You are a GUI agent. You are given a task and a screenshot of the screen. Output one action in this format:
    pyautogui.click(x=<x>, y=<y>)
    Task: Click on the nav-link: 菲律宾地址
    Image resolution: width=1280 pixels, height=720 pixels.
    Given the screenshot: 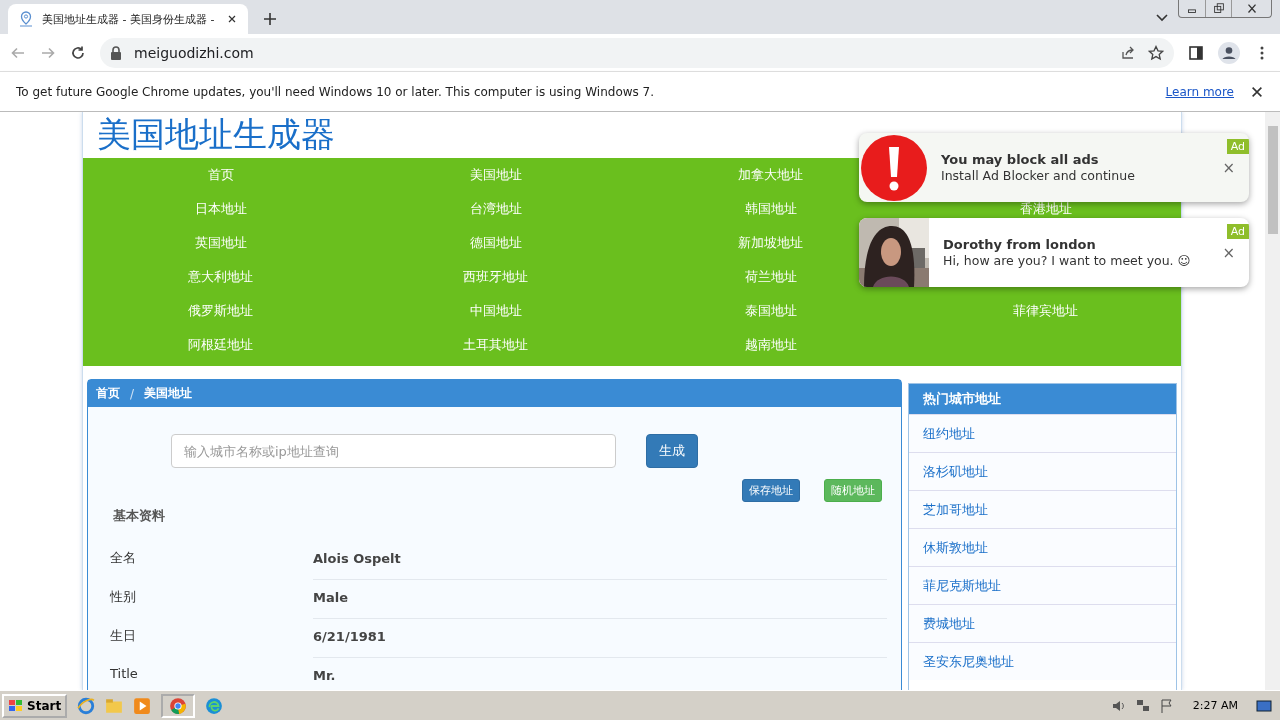 What is the action you would take?
    pyautogui.click(x=1045, y=311)
    